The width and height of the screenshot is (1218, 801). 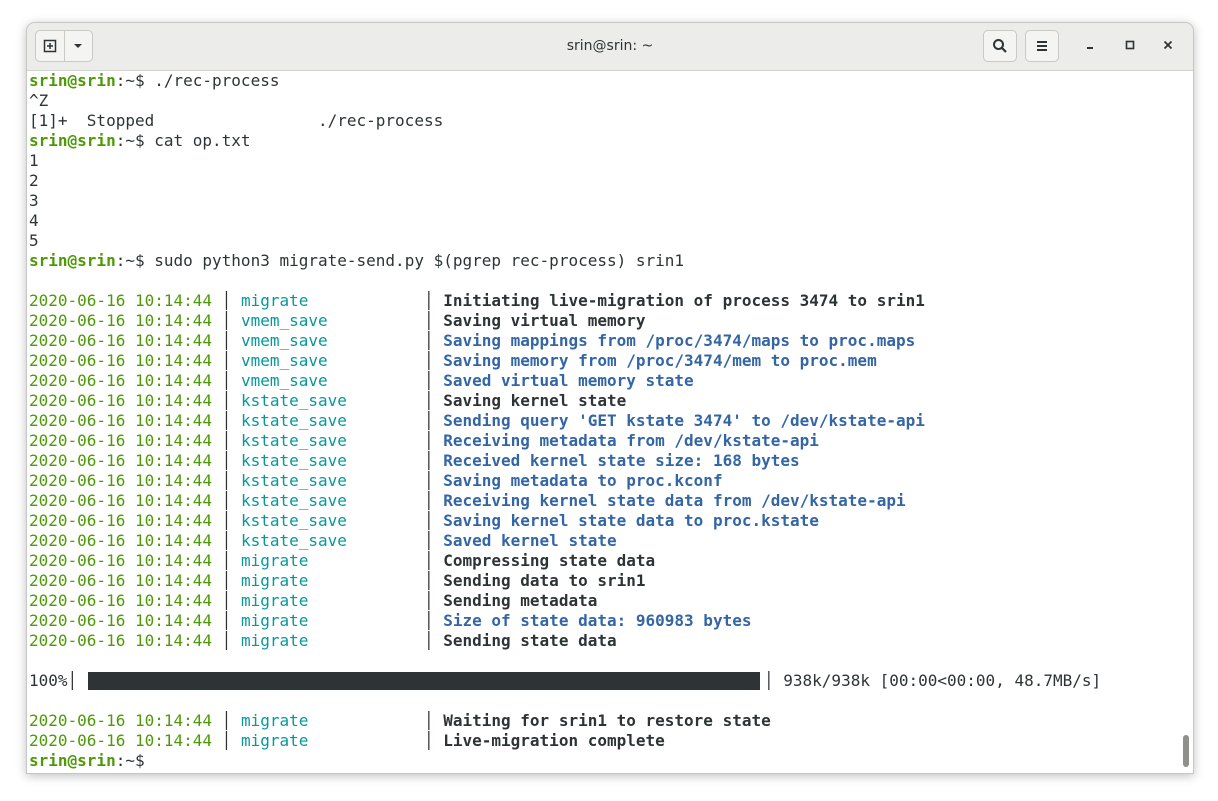 I want to click on log-message: Receiving metadata from /dev/kstate-api, so click(x=631, y=440).